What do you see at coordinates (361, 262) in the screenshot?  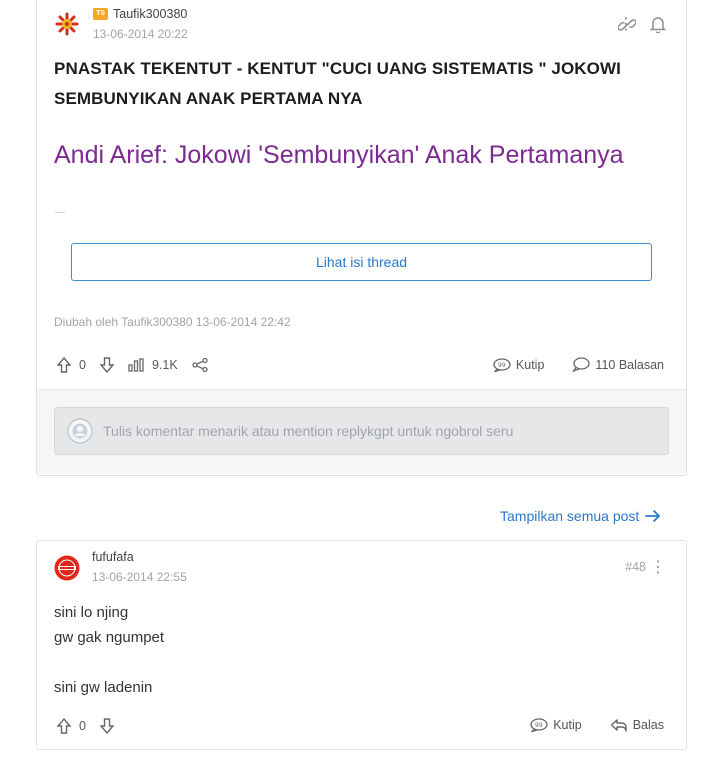 I see `view-thread-button: Lihat isi thread` at bounding box center [361, 262].